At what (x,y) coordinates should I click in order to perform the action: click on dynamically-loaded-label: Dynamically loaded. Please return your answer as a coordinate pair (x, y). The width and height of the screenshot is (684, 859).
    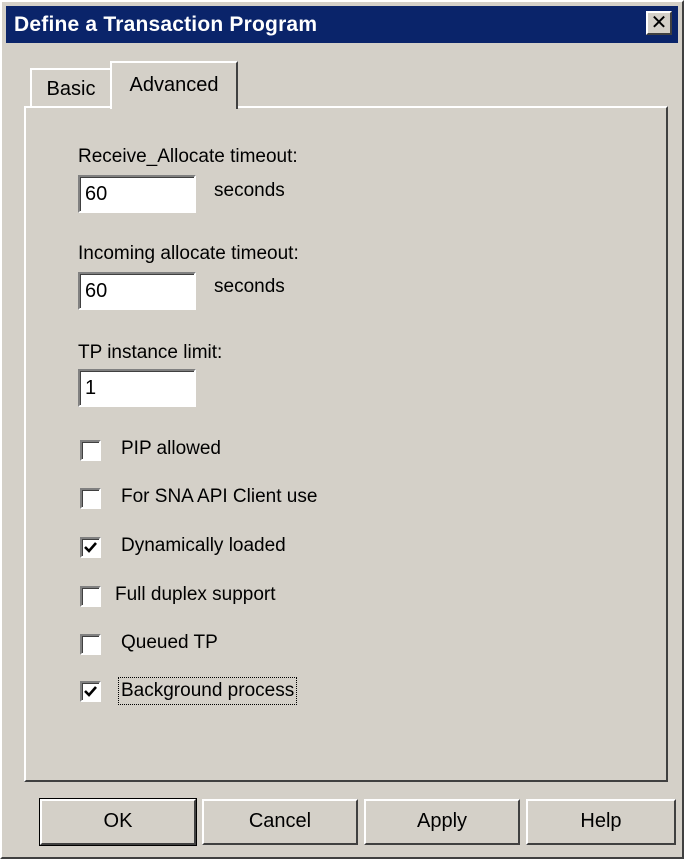
    Looking at the image, I should click on (203, 546).